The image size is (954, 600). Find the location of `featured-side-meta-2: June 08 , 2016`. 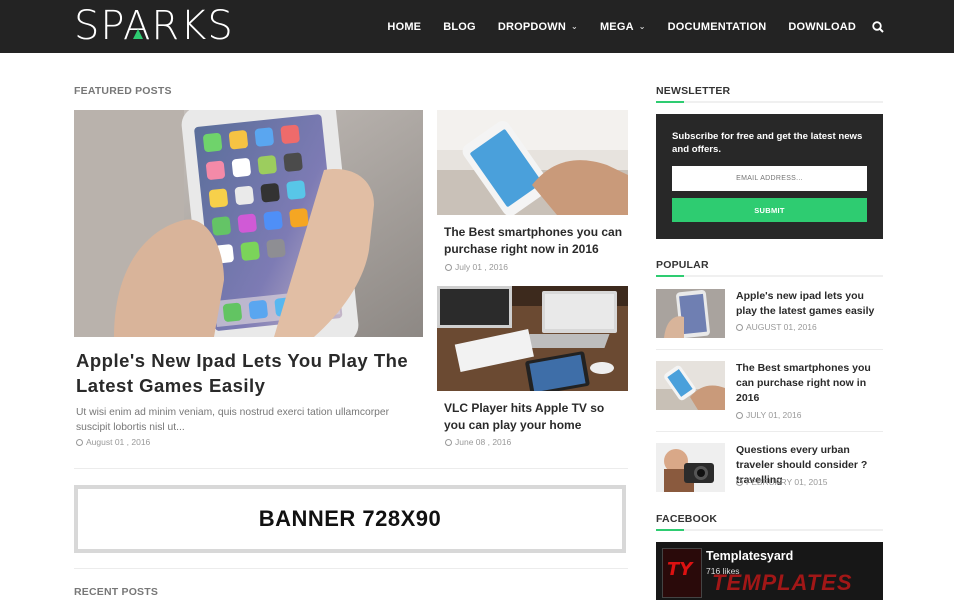

featured-side-meta-2: June 08 , 2016 is located at coordinates (478, 442).